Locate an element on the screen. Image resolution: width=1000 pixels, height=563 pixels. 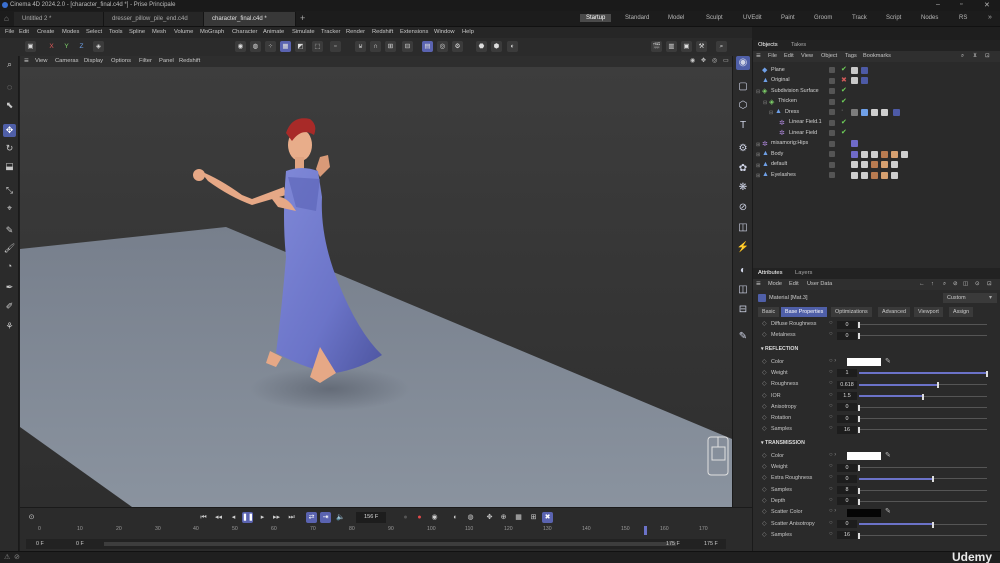
close-icon: ✕ is located at coordinates (987, 5).